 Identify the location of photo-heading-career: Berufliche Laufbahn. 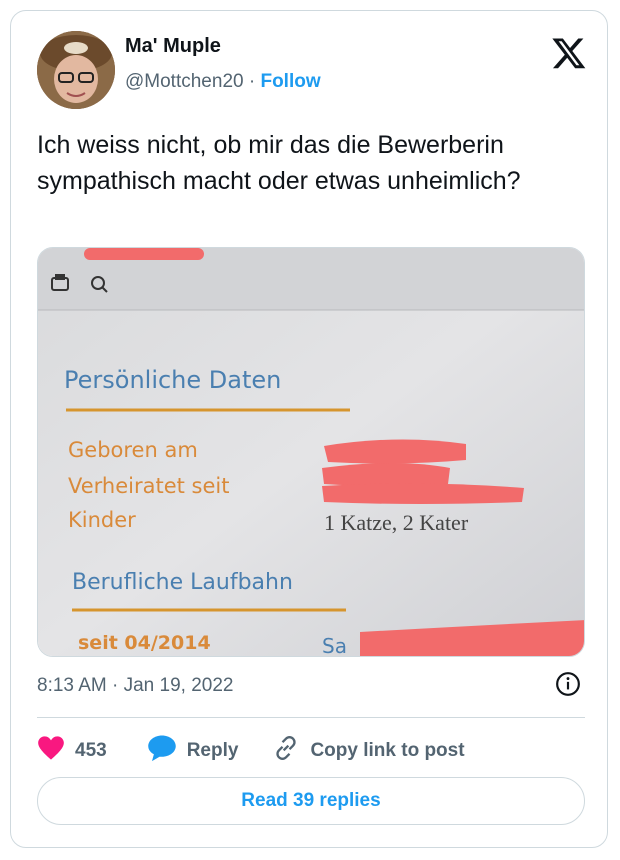
(182, 582).